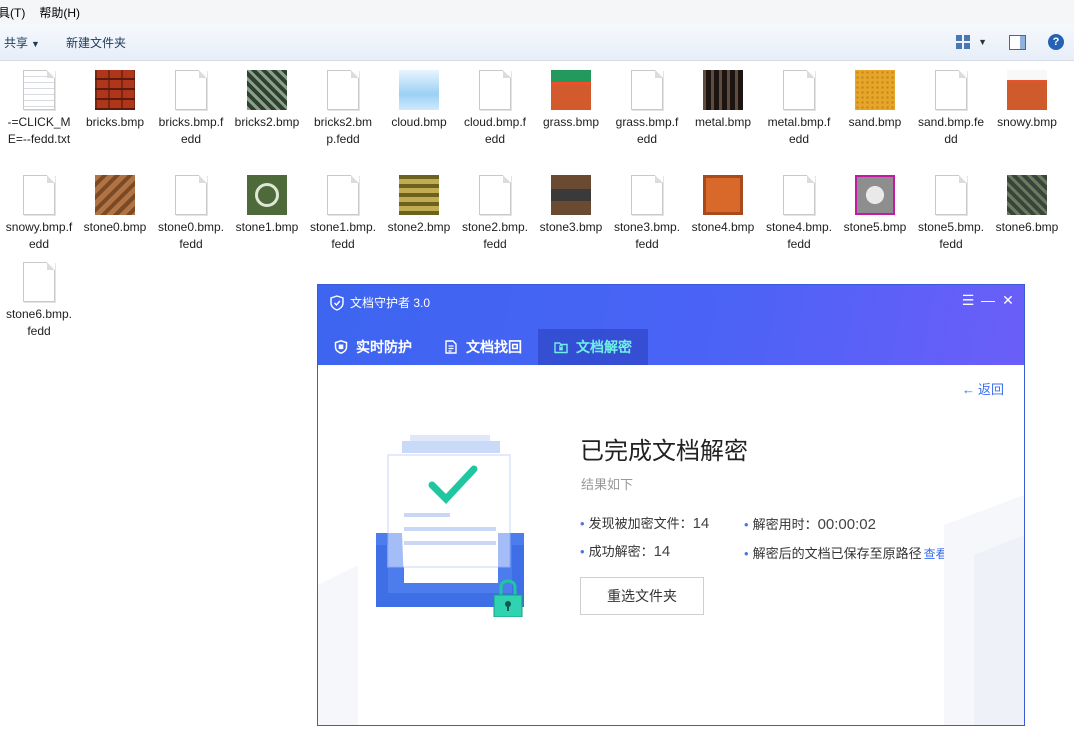 The image size is (1074, 730). What do you see at coordinates (267, 122) in the screenshot?
I see `file-name: bricks2.bmp` at bounding box center [267, 122].